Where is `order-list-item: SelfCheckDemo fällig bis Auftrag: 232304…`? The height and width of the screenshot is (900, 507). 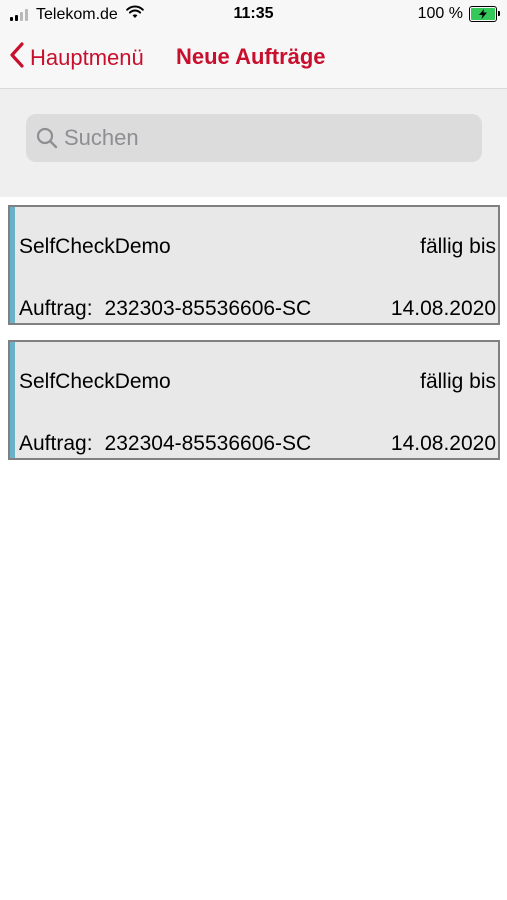 order-list-item: SelfCheckDemo fällig bis Auftrag: 232304… is located at coordinates (254, 400).